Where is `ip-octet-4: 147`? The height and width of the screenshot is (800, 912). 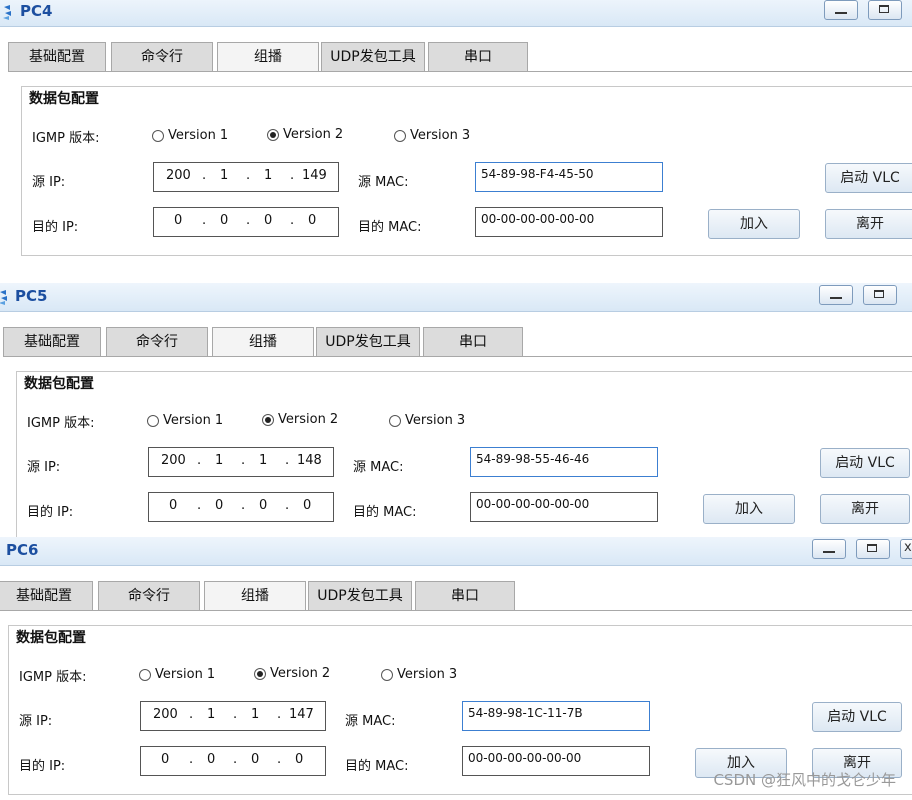
ip-octet-4: 147 is located at coordinates (301, 714).